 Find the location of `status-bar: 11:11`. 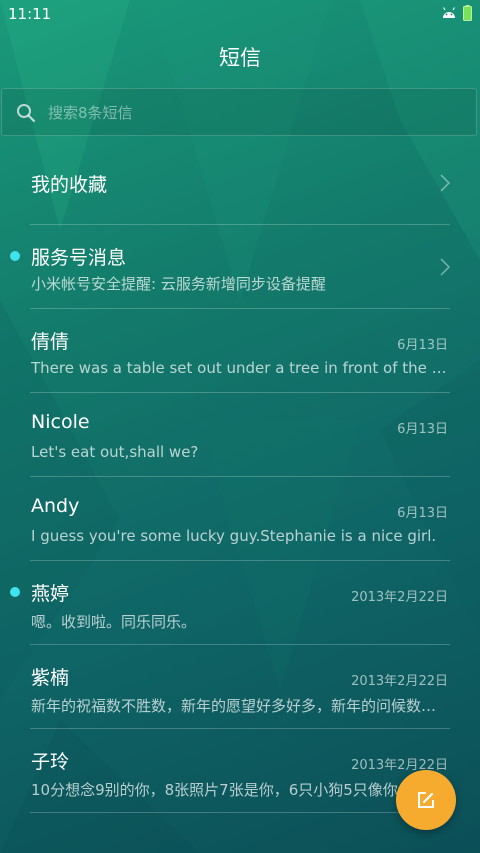

status-bar: 11:11 is located at coordinates (240, 14).